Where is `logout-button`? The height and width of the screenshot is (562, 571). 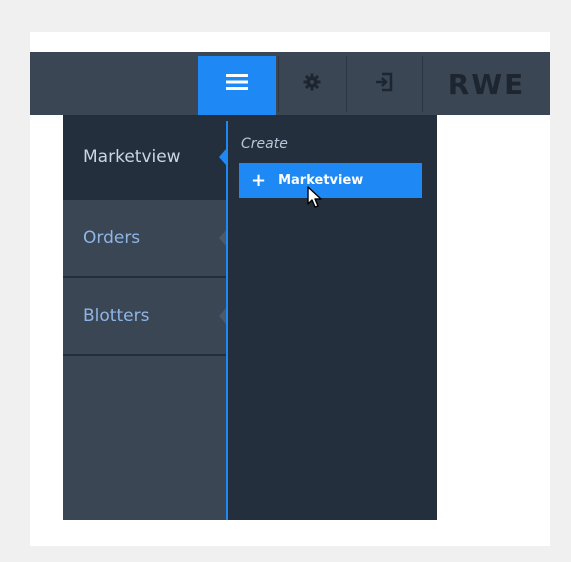
logout-button is located at coordinates (383, 84).